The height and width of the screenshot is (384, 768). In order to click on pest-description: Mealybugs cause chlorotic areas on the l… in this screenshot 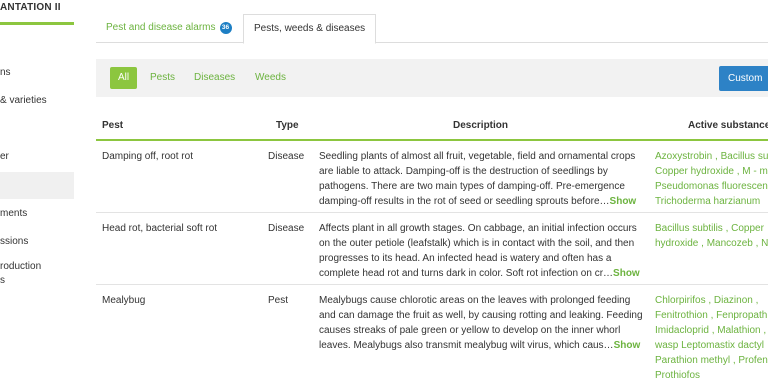, I will do `click(484, 323)`.